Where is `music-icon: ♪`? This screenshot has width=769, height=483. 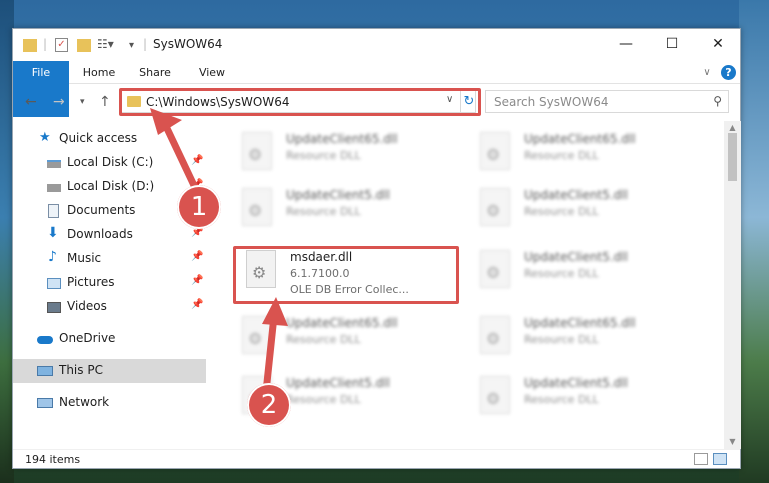
music-icon: ♪ is located at coordinates (52, 257).